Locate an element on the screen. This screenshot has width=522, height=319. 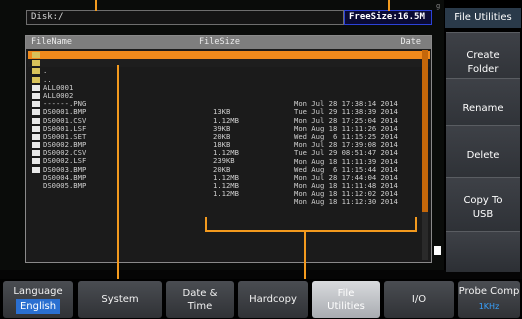
probe-comp-value: 1KHz is located at coordinates (489, 306).